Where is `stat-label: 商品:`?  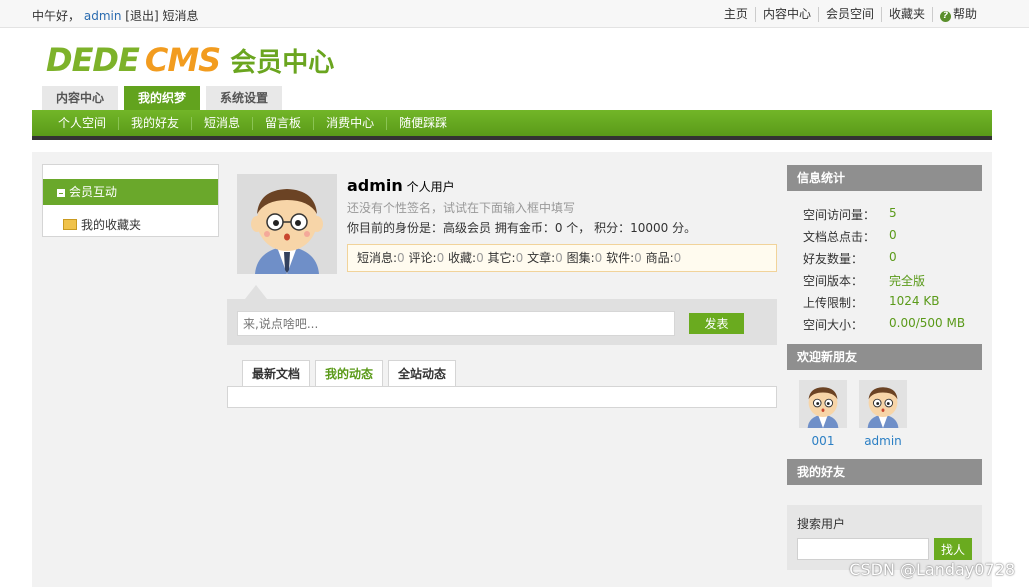
stat-label: 商品: is located at coordinates (659, 258).